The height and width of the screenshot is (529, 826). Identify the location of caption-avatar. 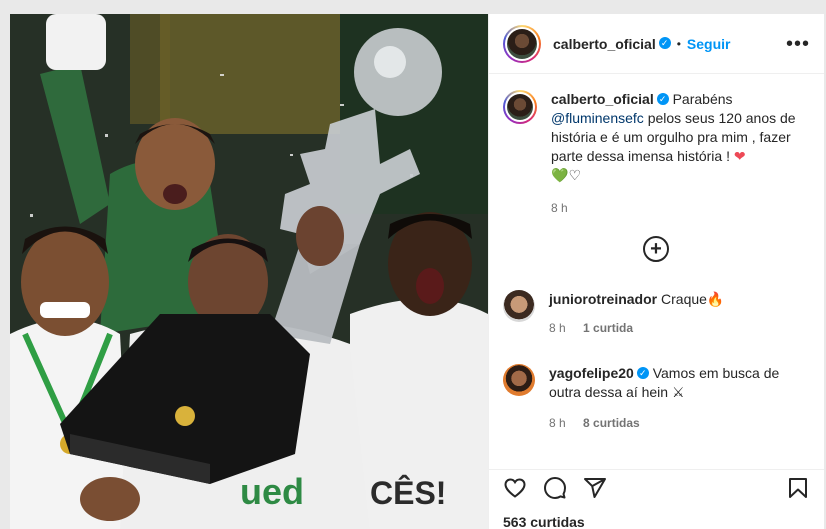
(520, 107).